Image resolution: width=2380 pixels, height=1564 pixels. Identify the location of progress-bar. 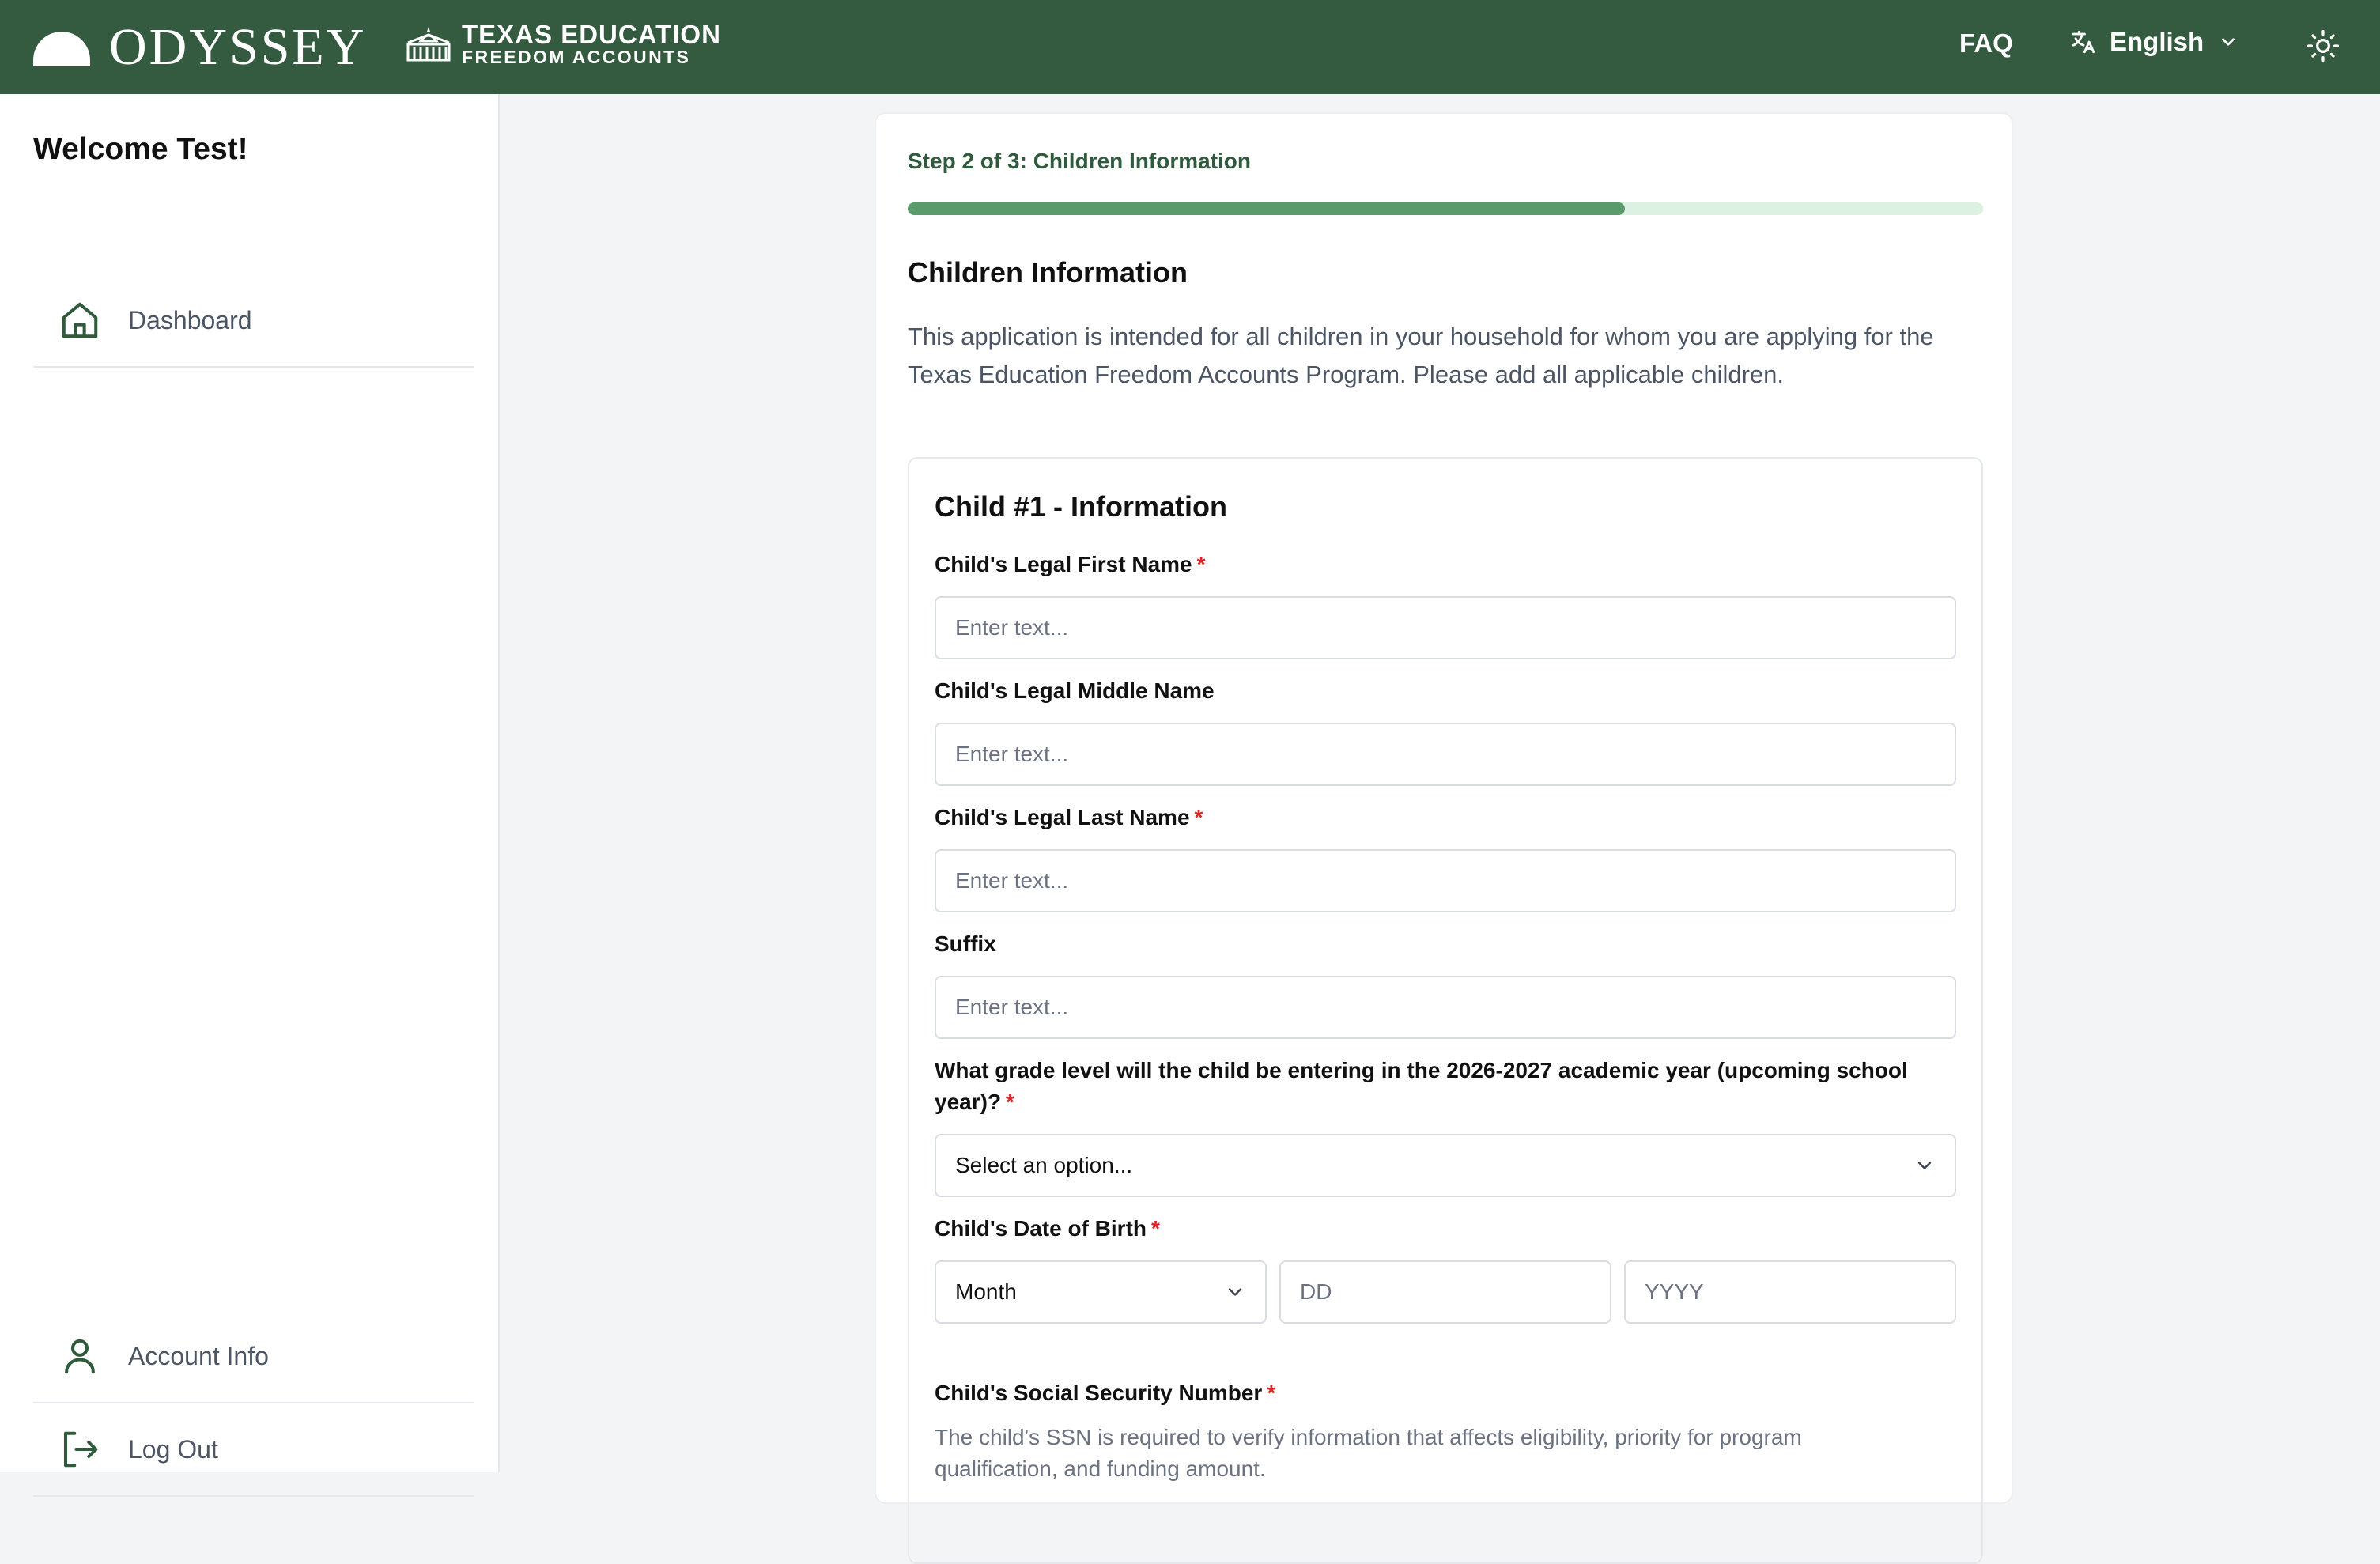
(1445, 208).